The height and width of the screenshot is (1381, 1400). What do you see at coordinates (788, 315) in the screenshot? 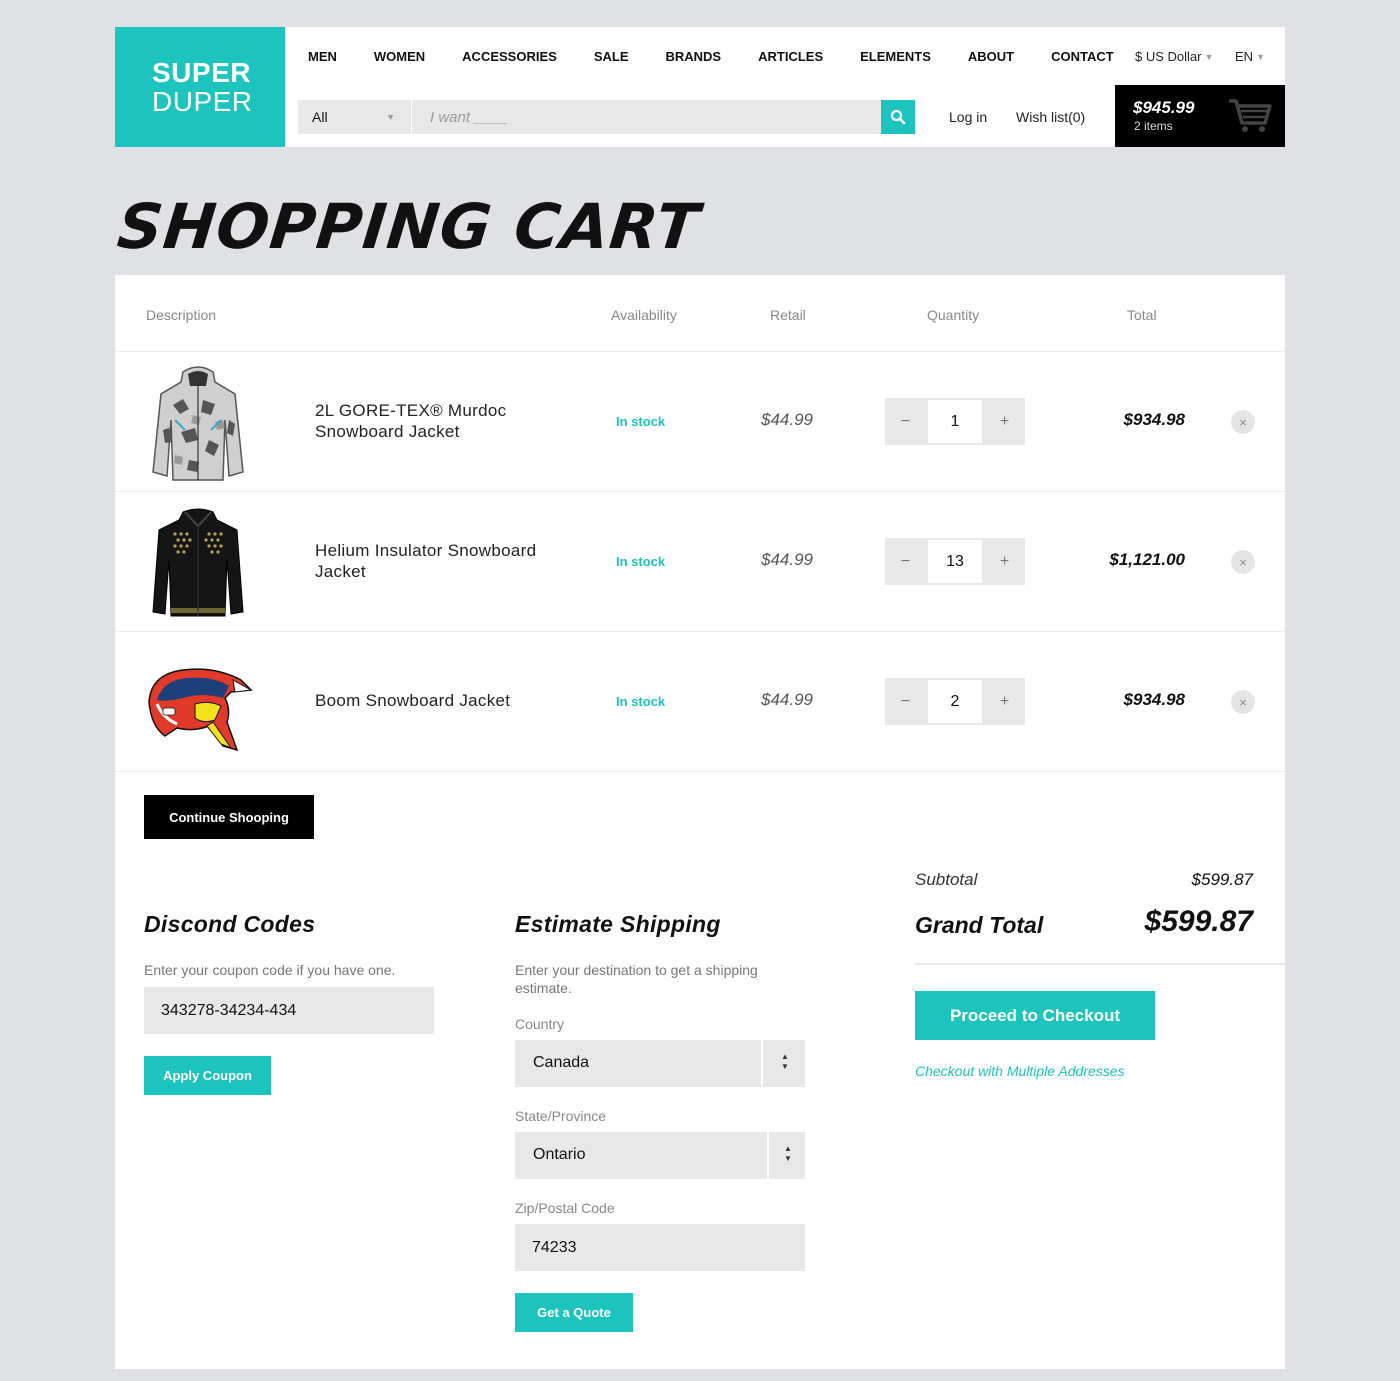
I see `header-retail: Retail` at bounding box center [788, 315].